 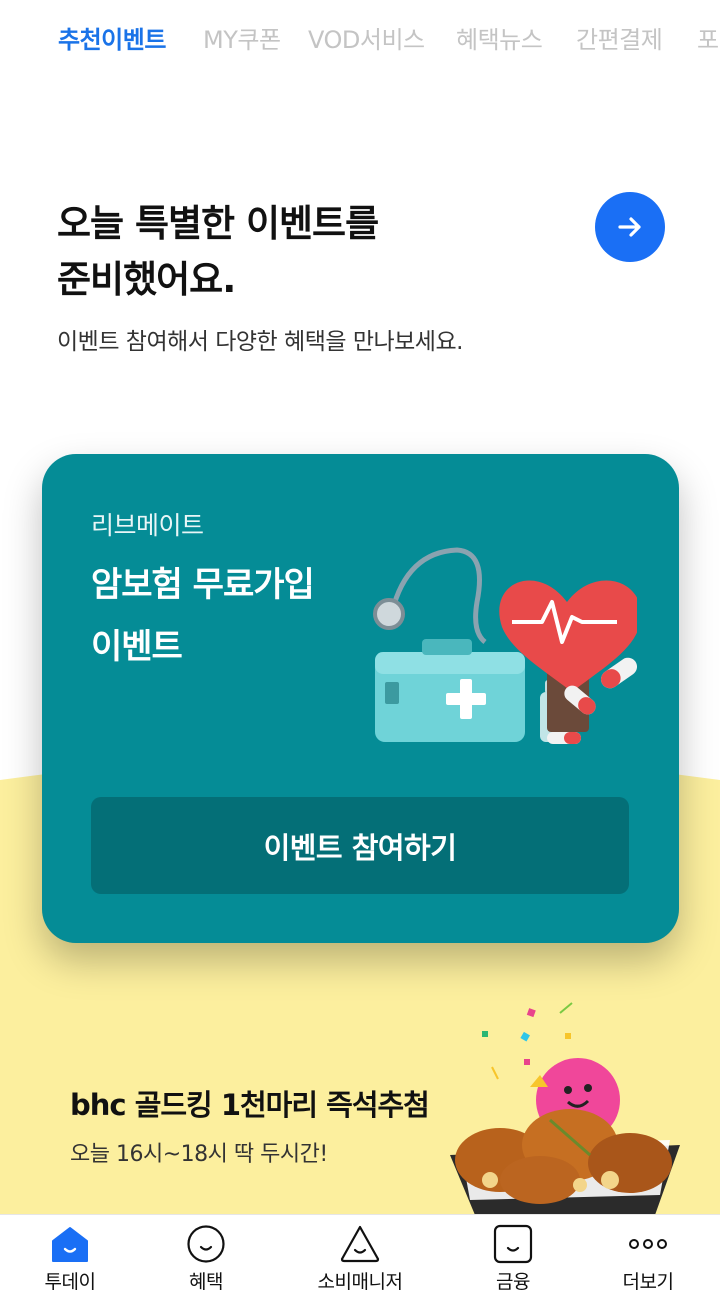 What do you see at coordinates (137, 647) in the screenshot?
I see `event-title-line2: 이벤트` at bounding box center [137, 647].